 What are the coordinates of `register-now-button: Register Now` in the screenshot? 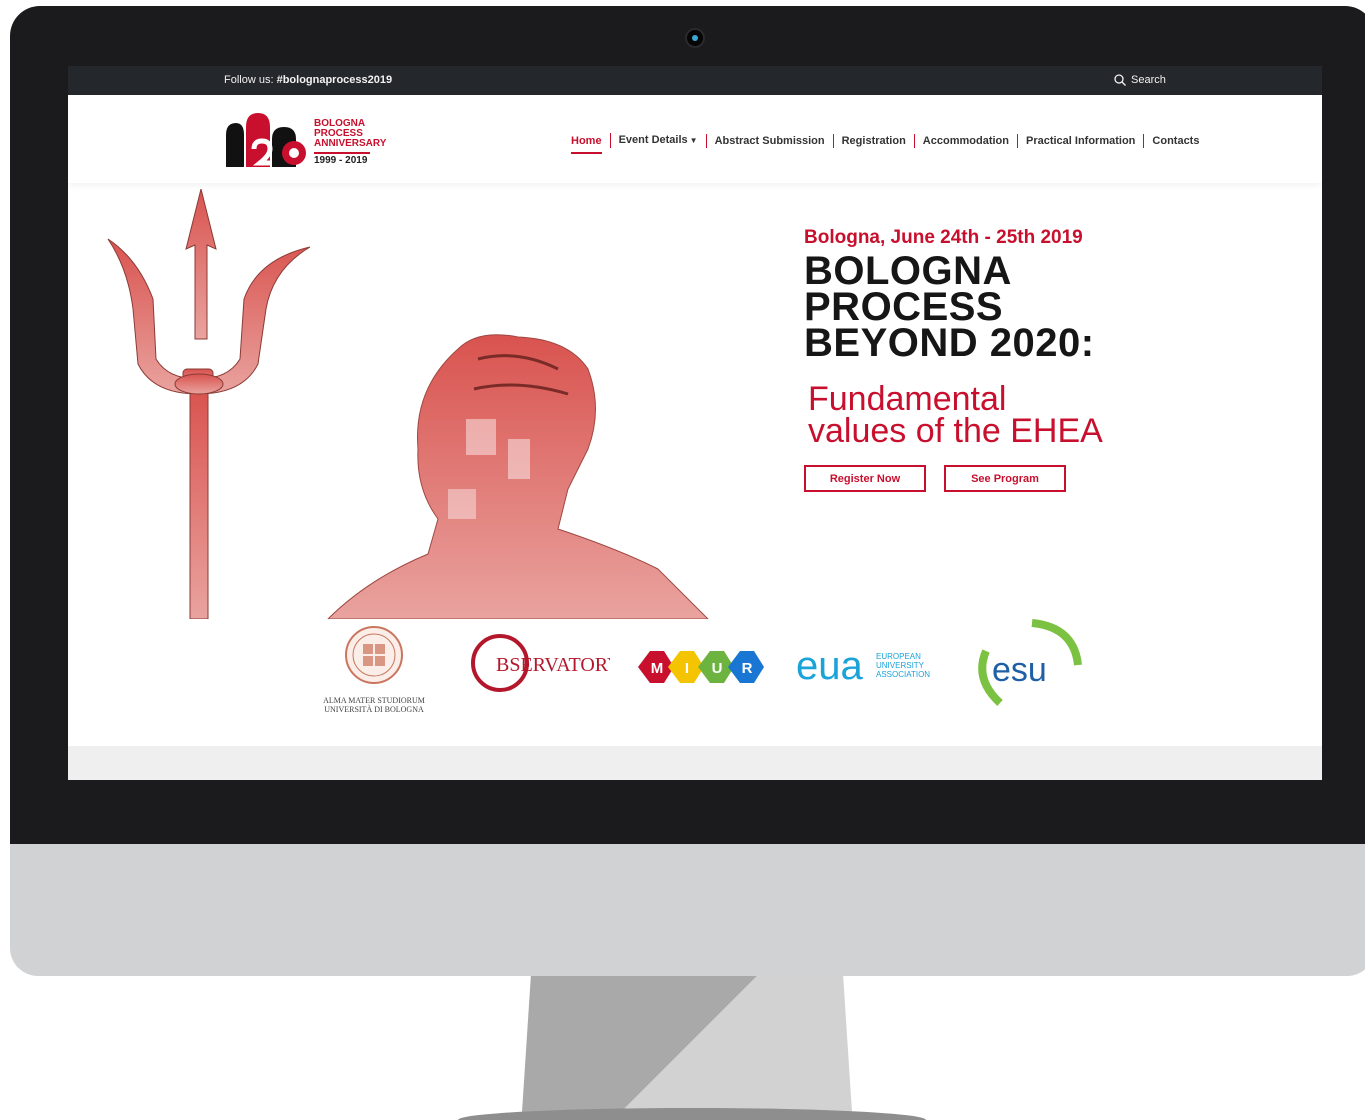 It's located at (865, 478).